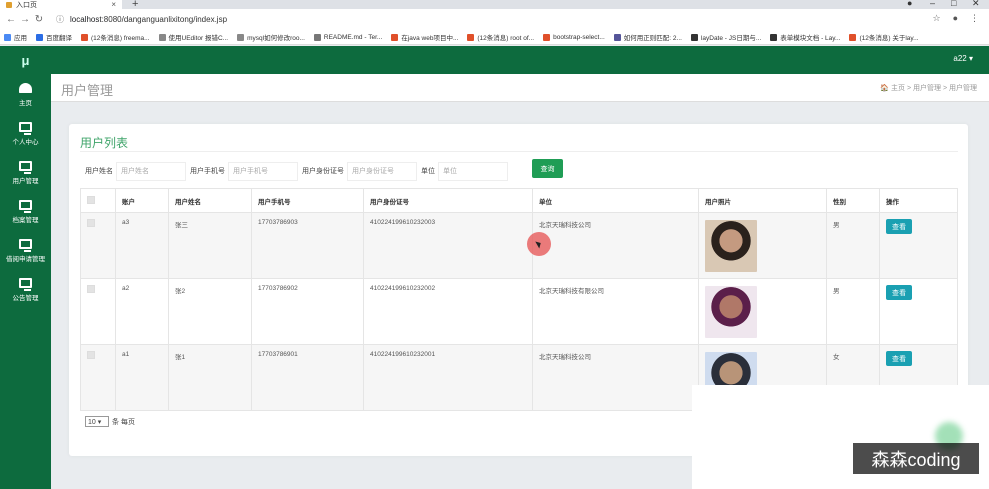  Describe the element at coordinates (916, 458) in the screenshot. I see `watermark: 森森coding` at that location.